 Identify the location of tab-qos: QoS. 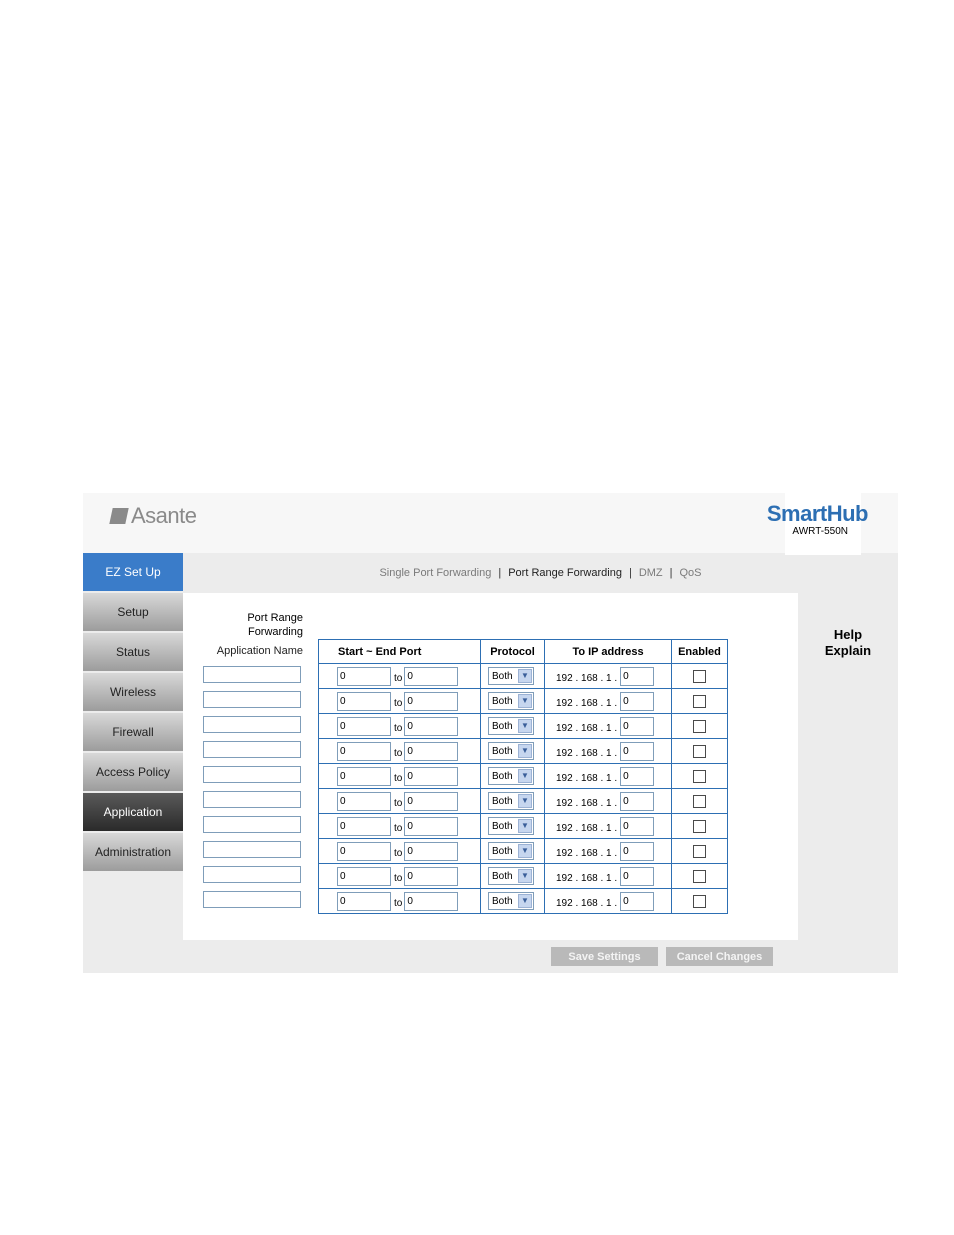
(691, 573).